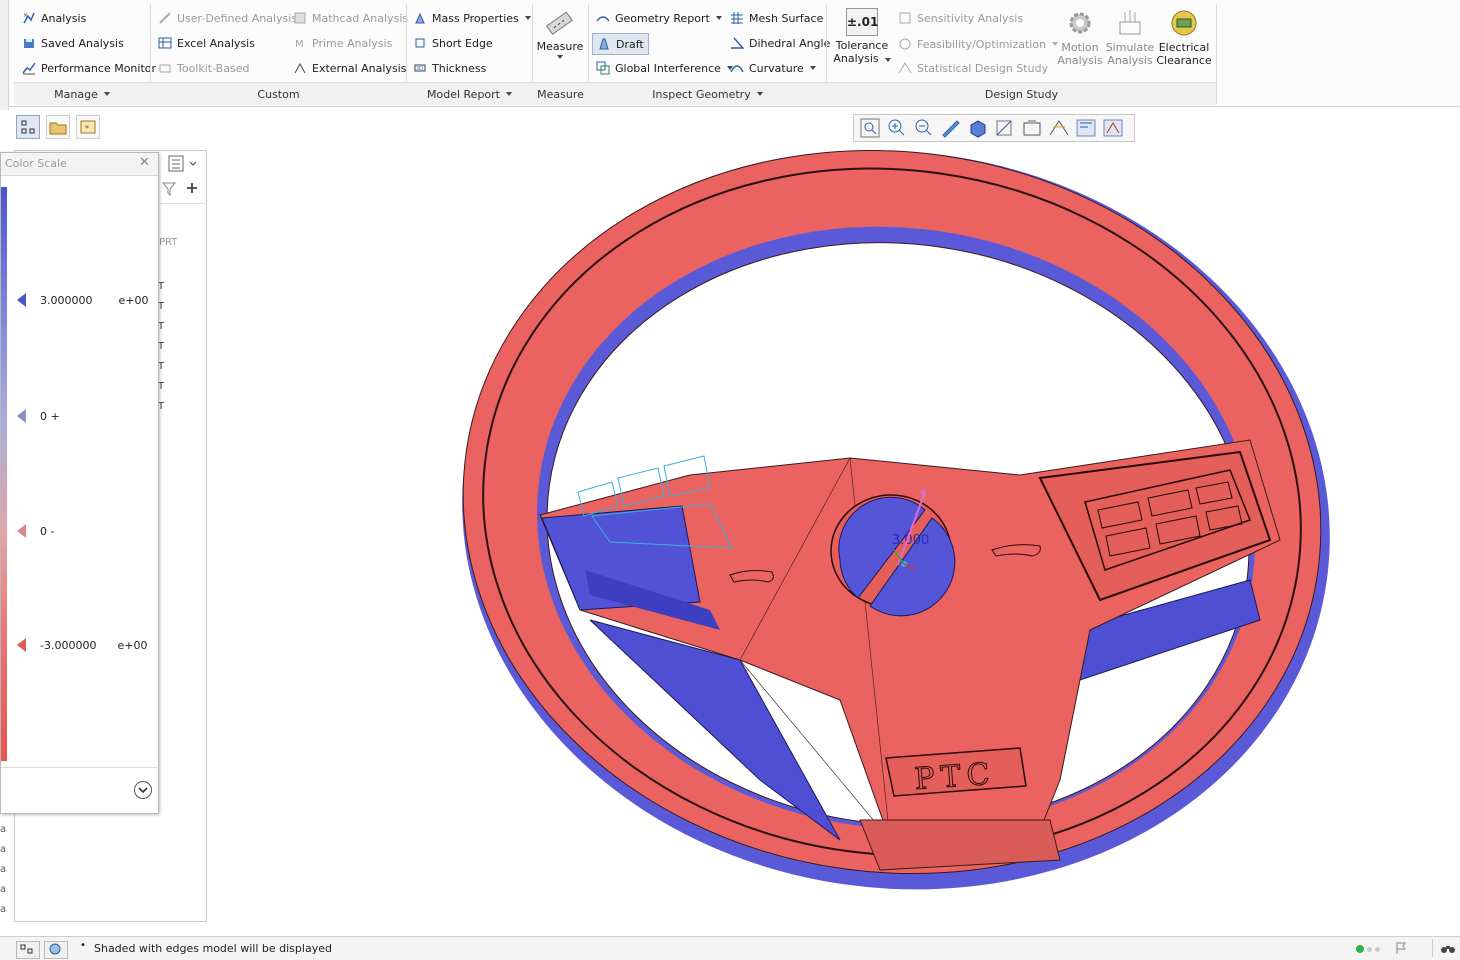  I want to click on zero-plus-marker-icon, so click(21, 416).